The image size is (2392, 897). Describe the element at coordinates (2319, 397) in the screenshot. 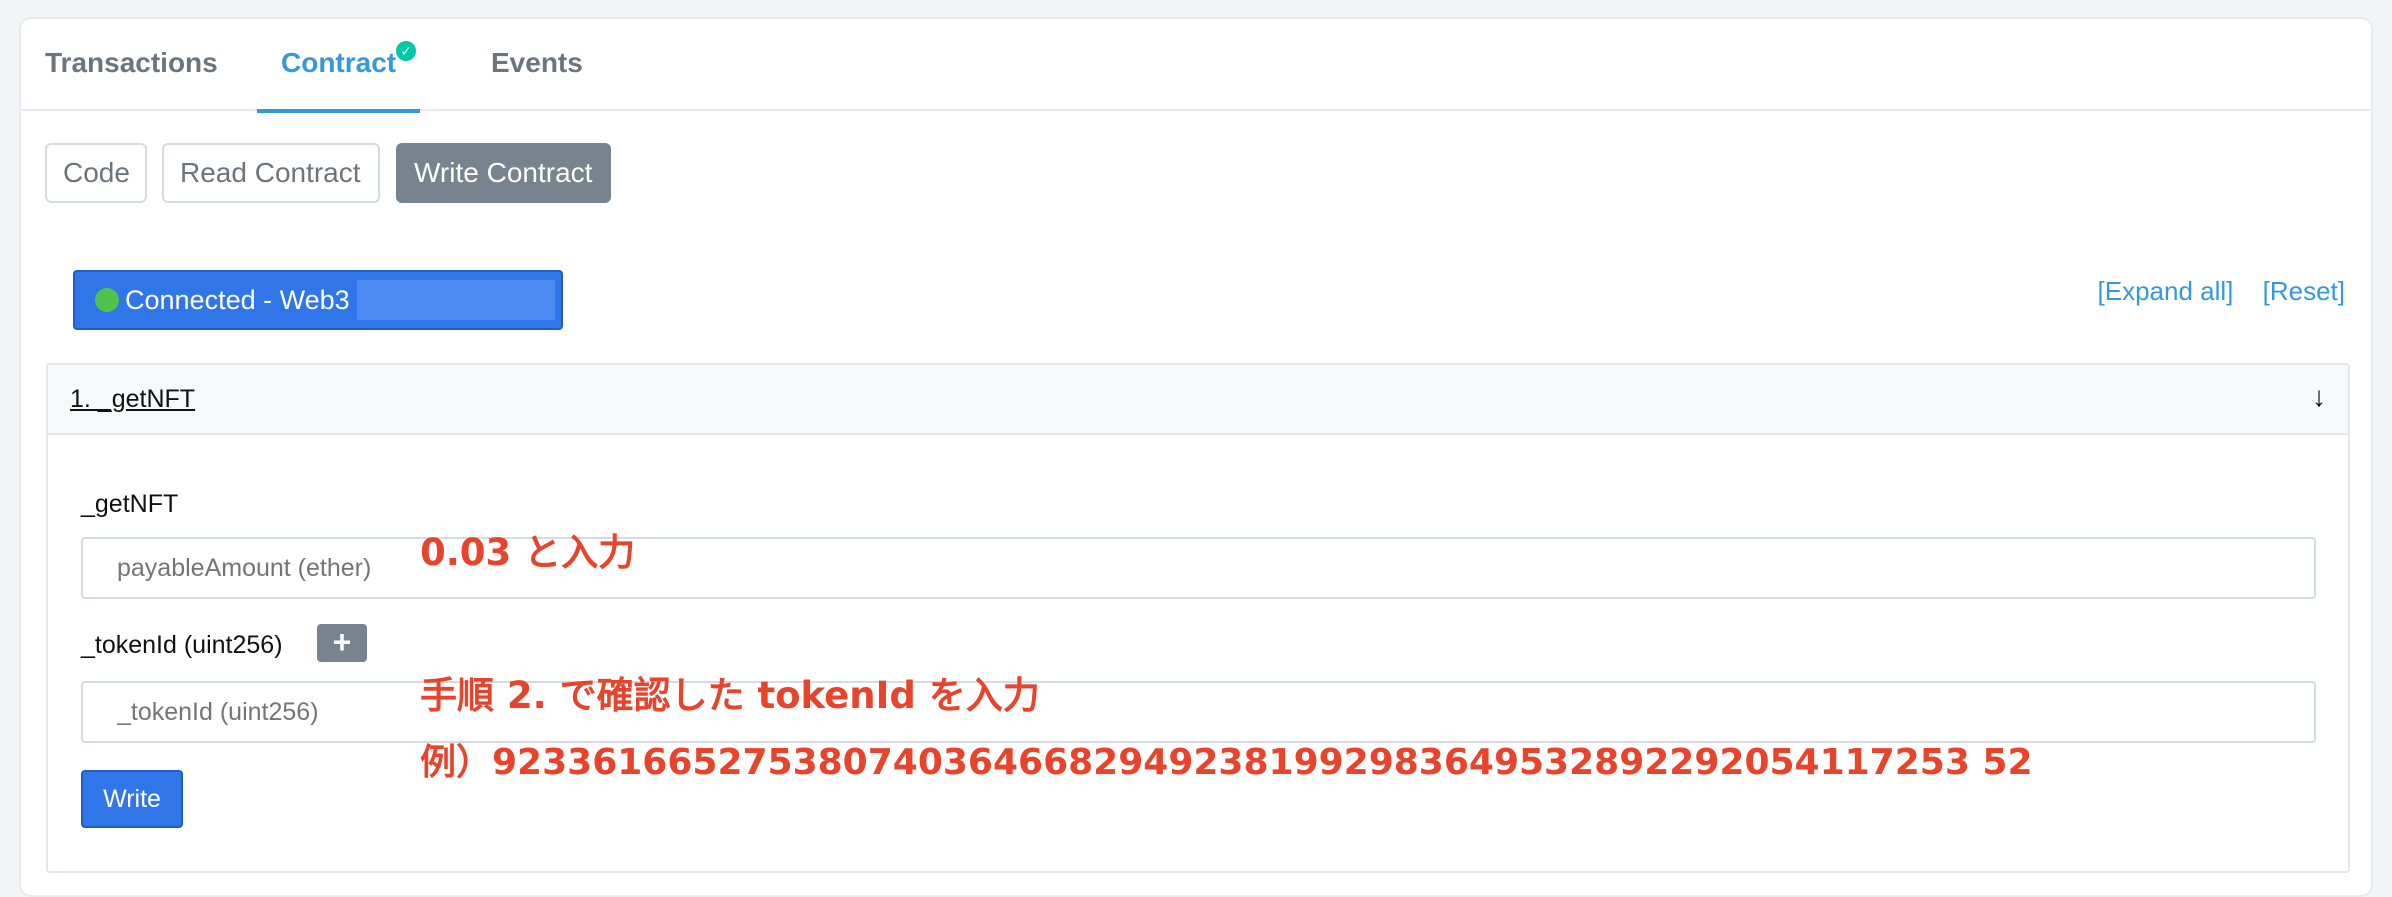

I see `arrow-down-icon: ↓` at that location.